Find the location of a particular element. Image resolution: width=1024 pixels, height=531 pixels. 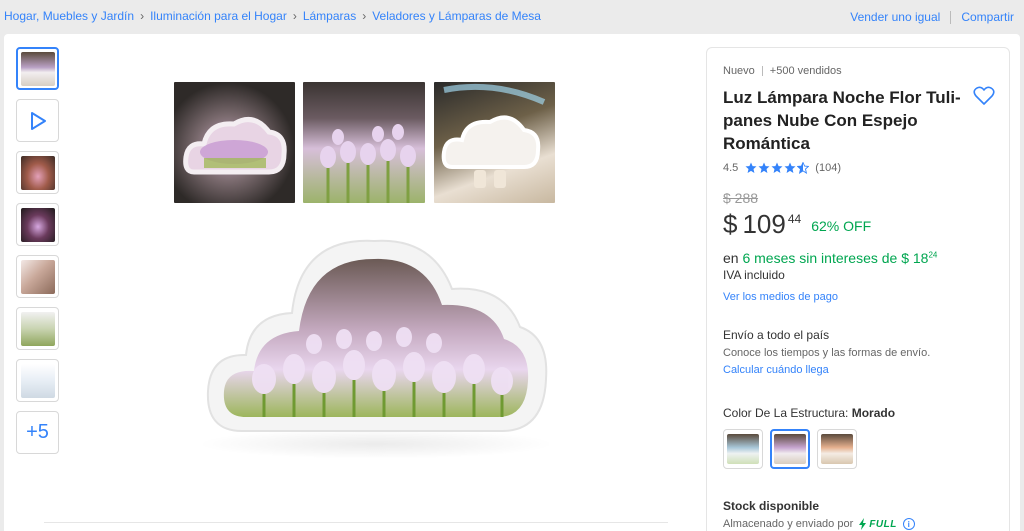

full-badge: FULL is located at coordinates (877, 524).